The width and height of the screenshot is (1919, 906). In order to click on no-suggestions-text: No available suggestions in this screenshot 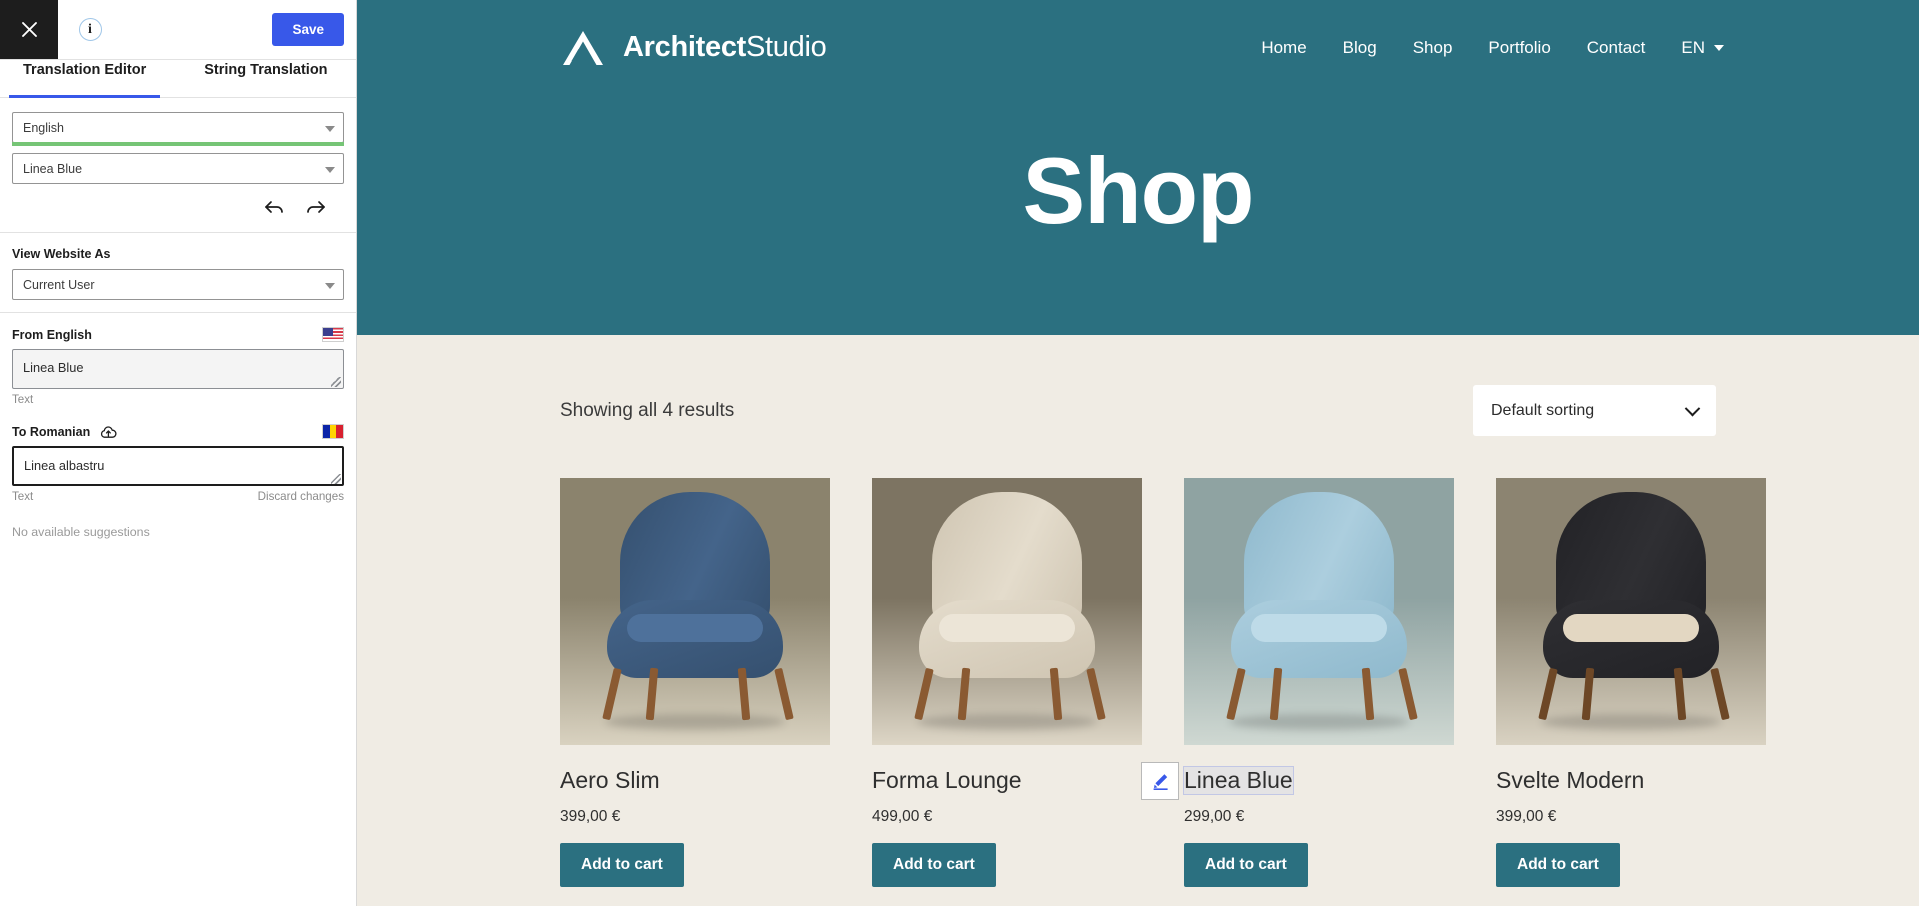, I will do `click(81, 532)`.